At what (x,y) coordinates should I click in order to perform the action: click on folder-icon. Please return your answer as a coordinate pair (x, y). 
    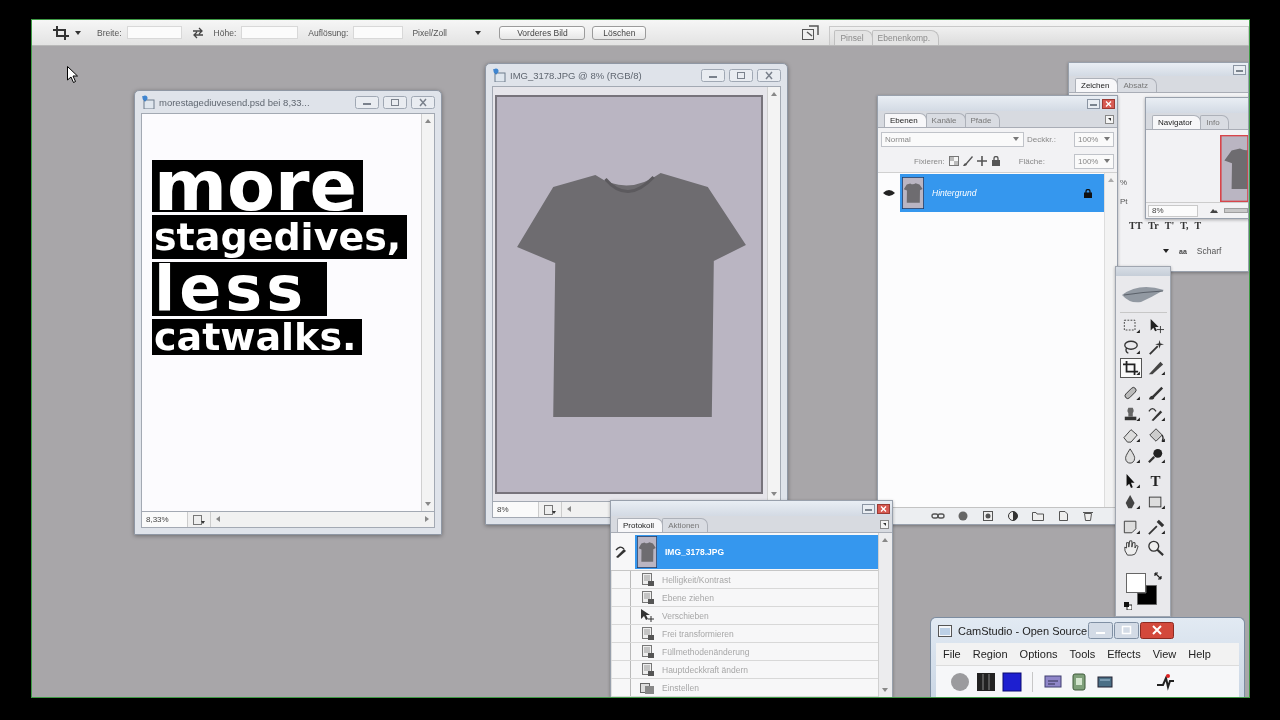
    Looking at the image, I should click on (1038, 516).